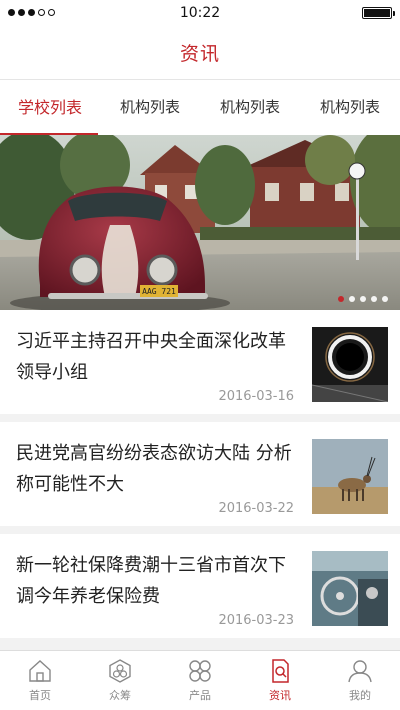 Image resolution: width=400 pixels, height=710 pixels. Describe the element at coordinates (256, 508) in the screenshot. I see `news-date: 2016-03-22` at that location.